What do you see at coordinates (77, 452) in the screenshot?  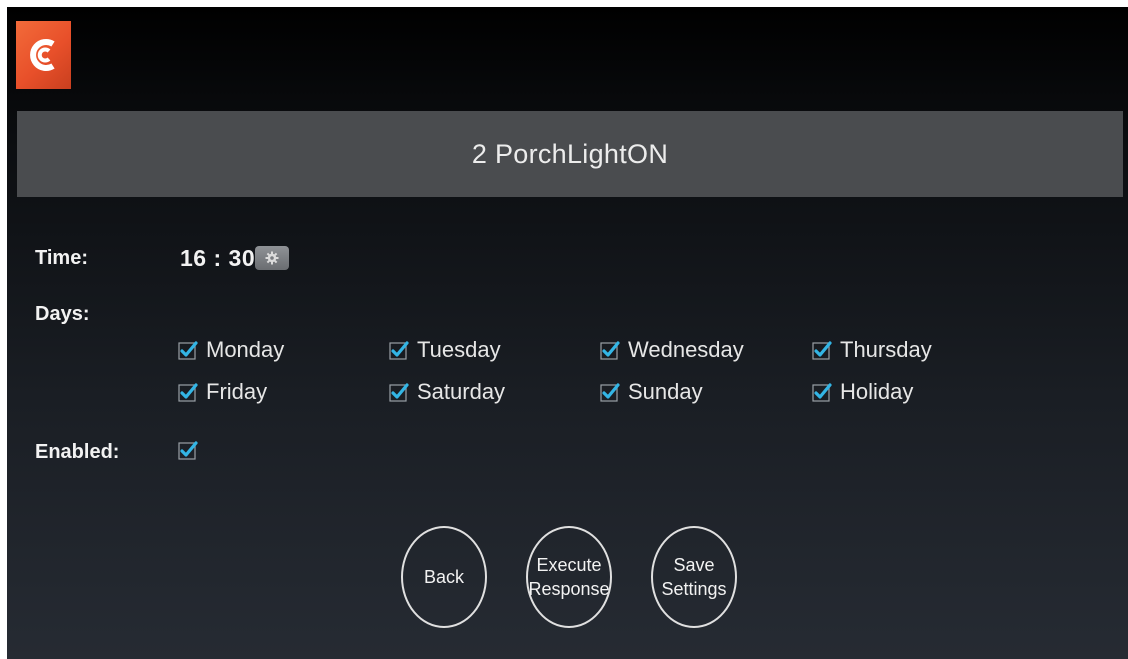 I see `enabled-label: Enabled:` at bounding box center [77, 452].